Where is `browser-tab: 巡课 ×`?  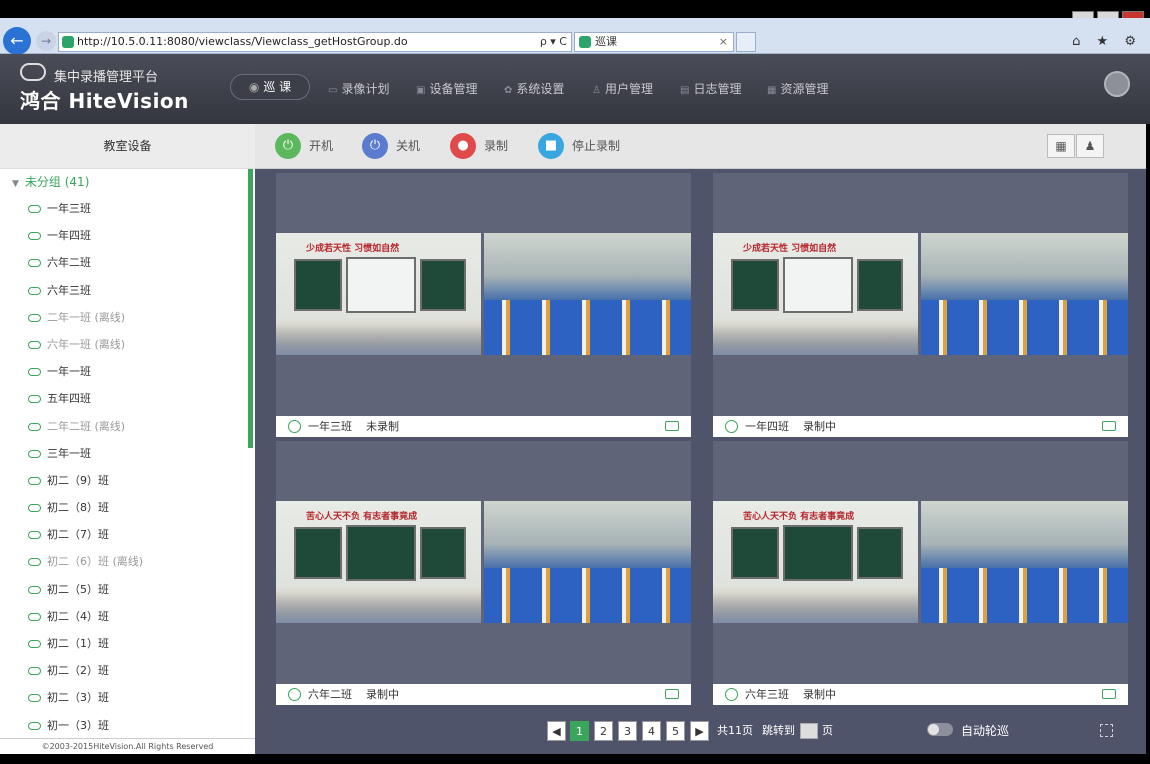
browser-tab: 巡课 × is located at coordinates (654, 42).